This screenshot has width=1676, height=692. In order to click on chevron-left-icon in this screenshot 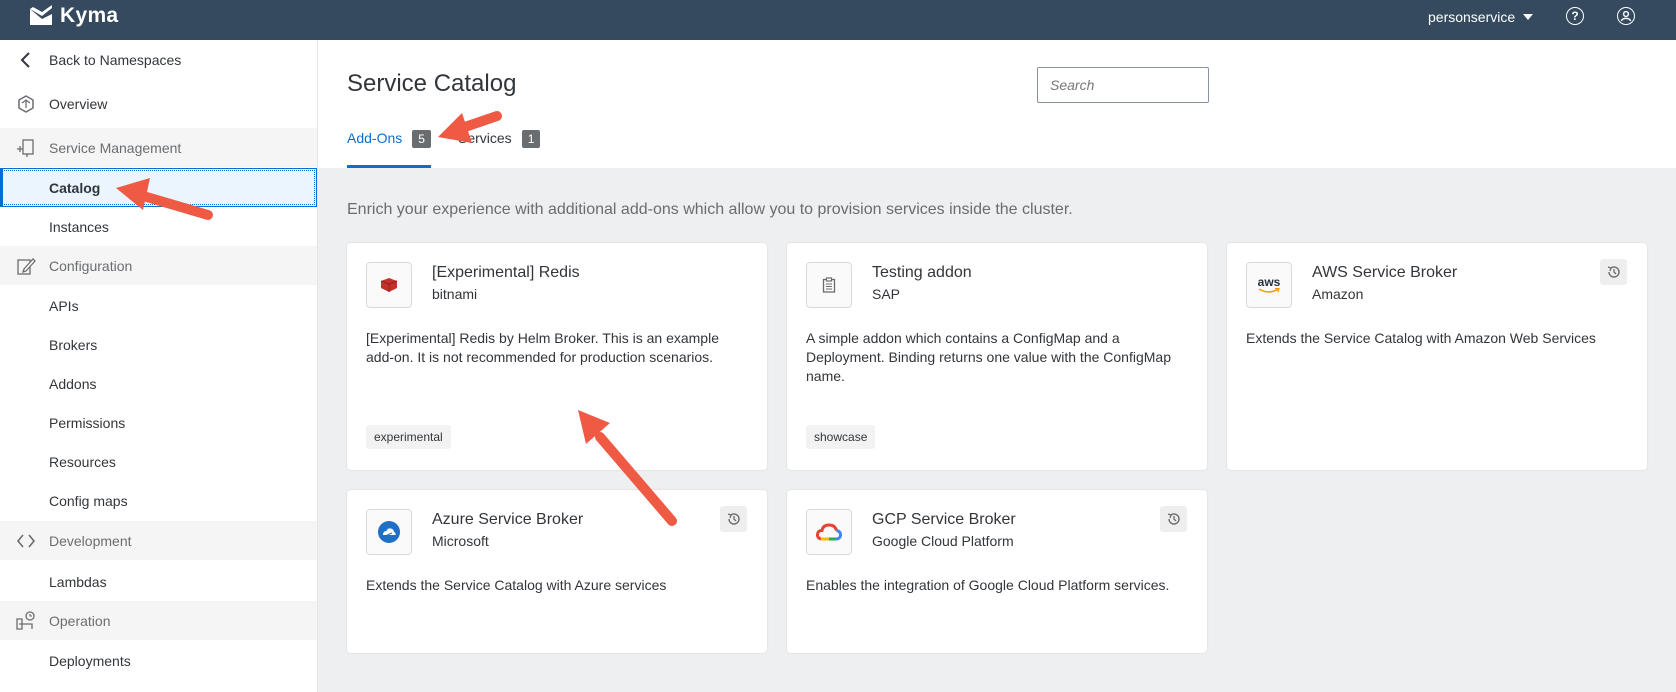, I will do `click(25, 60)`.